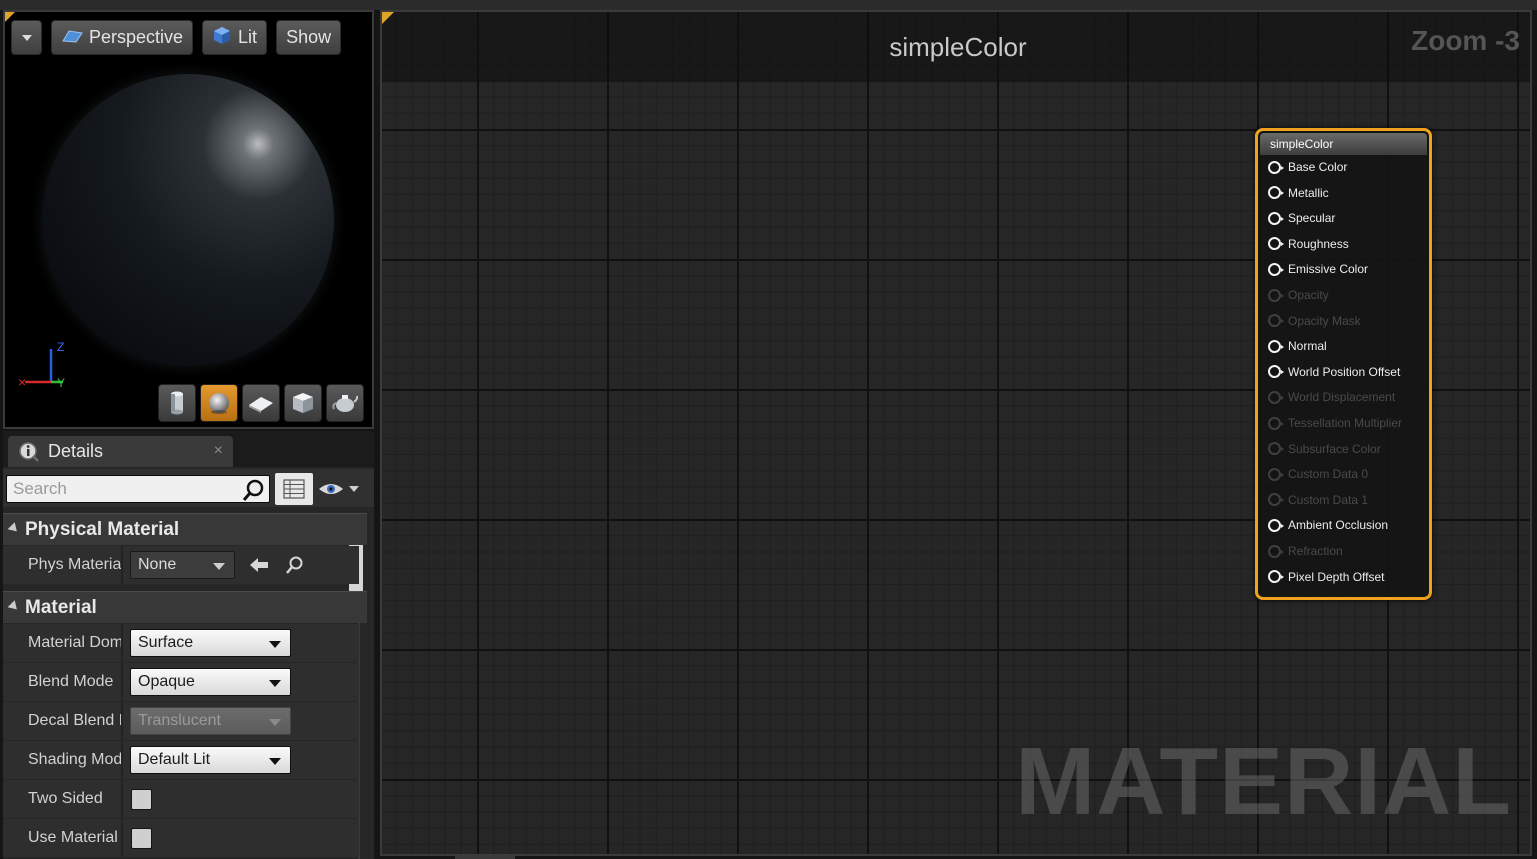  I want to click on category-material: Material, so click(185, 607).